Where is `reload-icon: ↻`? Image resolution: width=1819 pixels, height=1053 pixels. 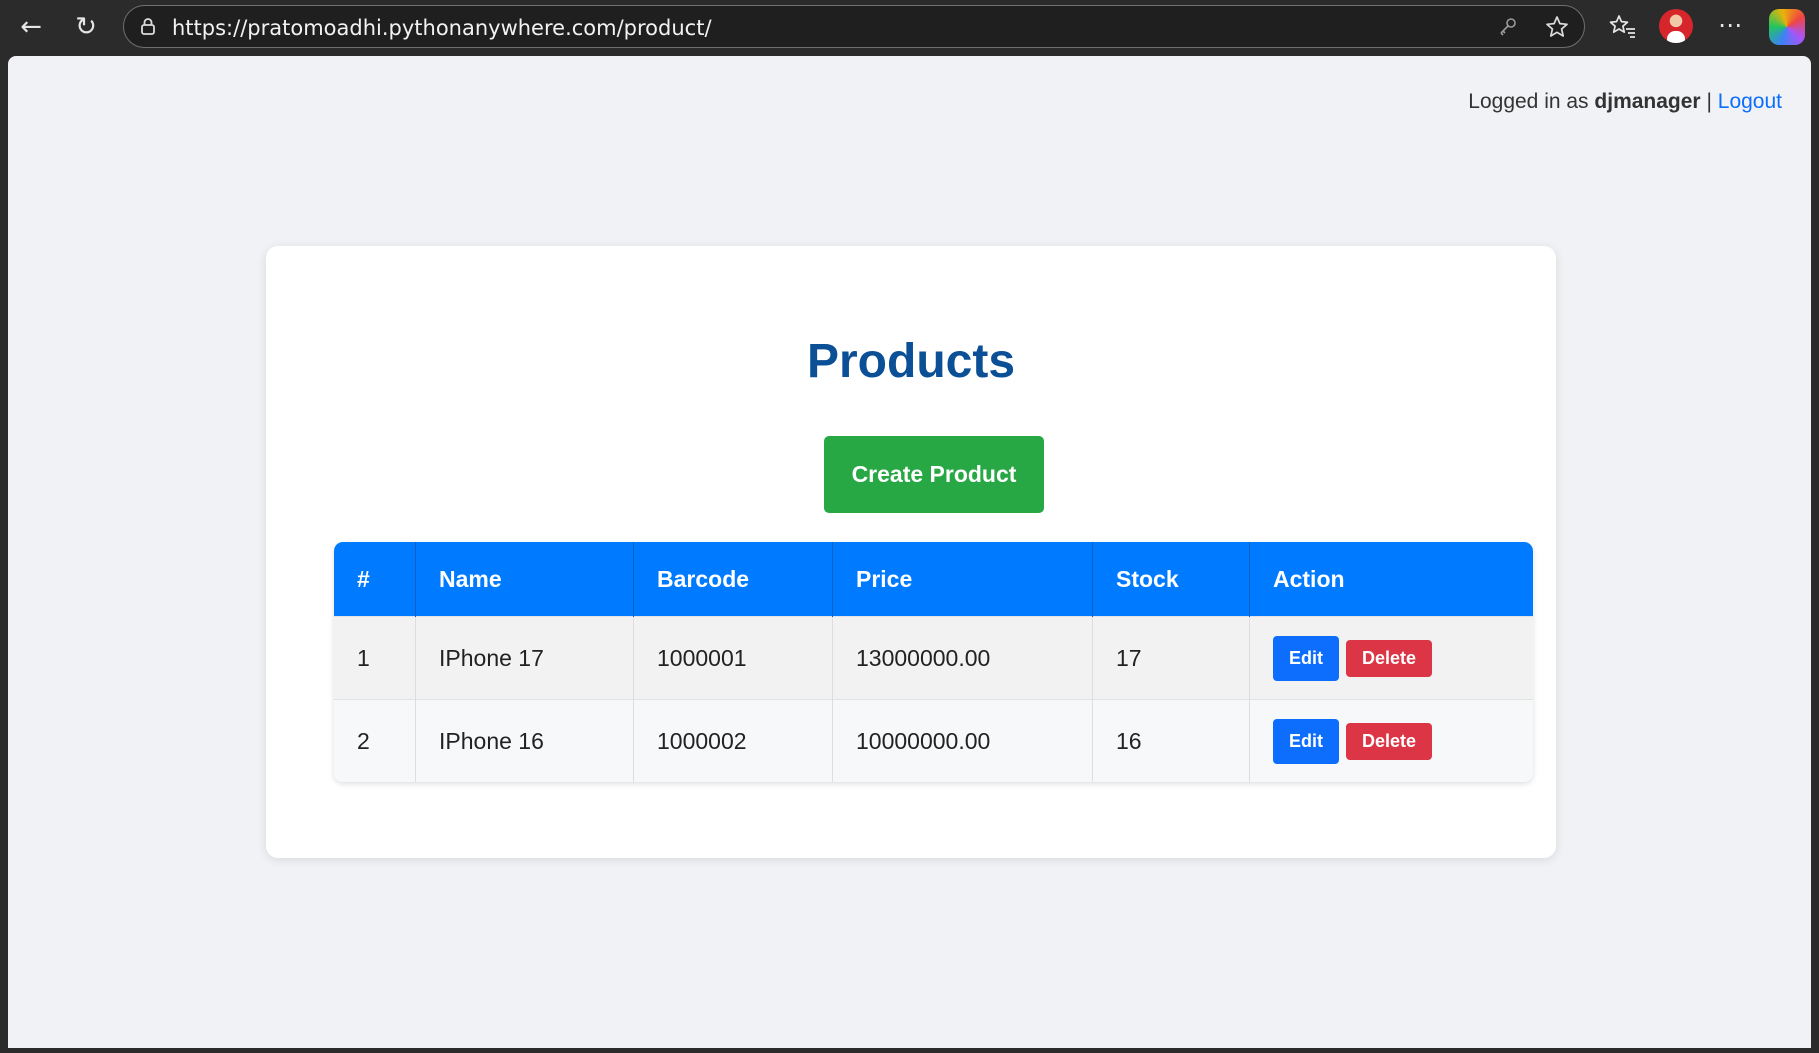
reload-icon: ↻ is located at coordinates (86, 27).